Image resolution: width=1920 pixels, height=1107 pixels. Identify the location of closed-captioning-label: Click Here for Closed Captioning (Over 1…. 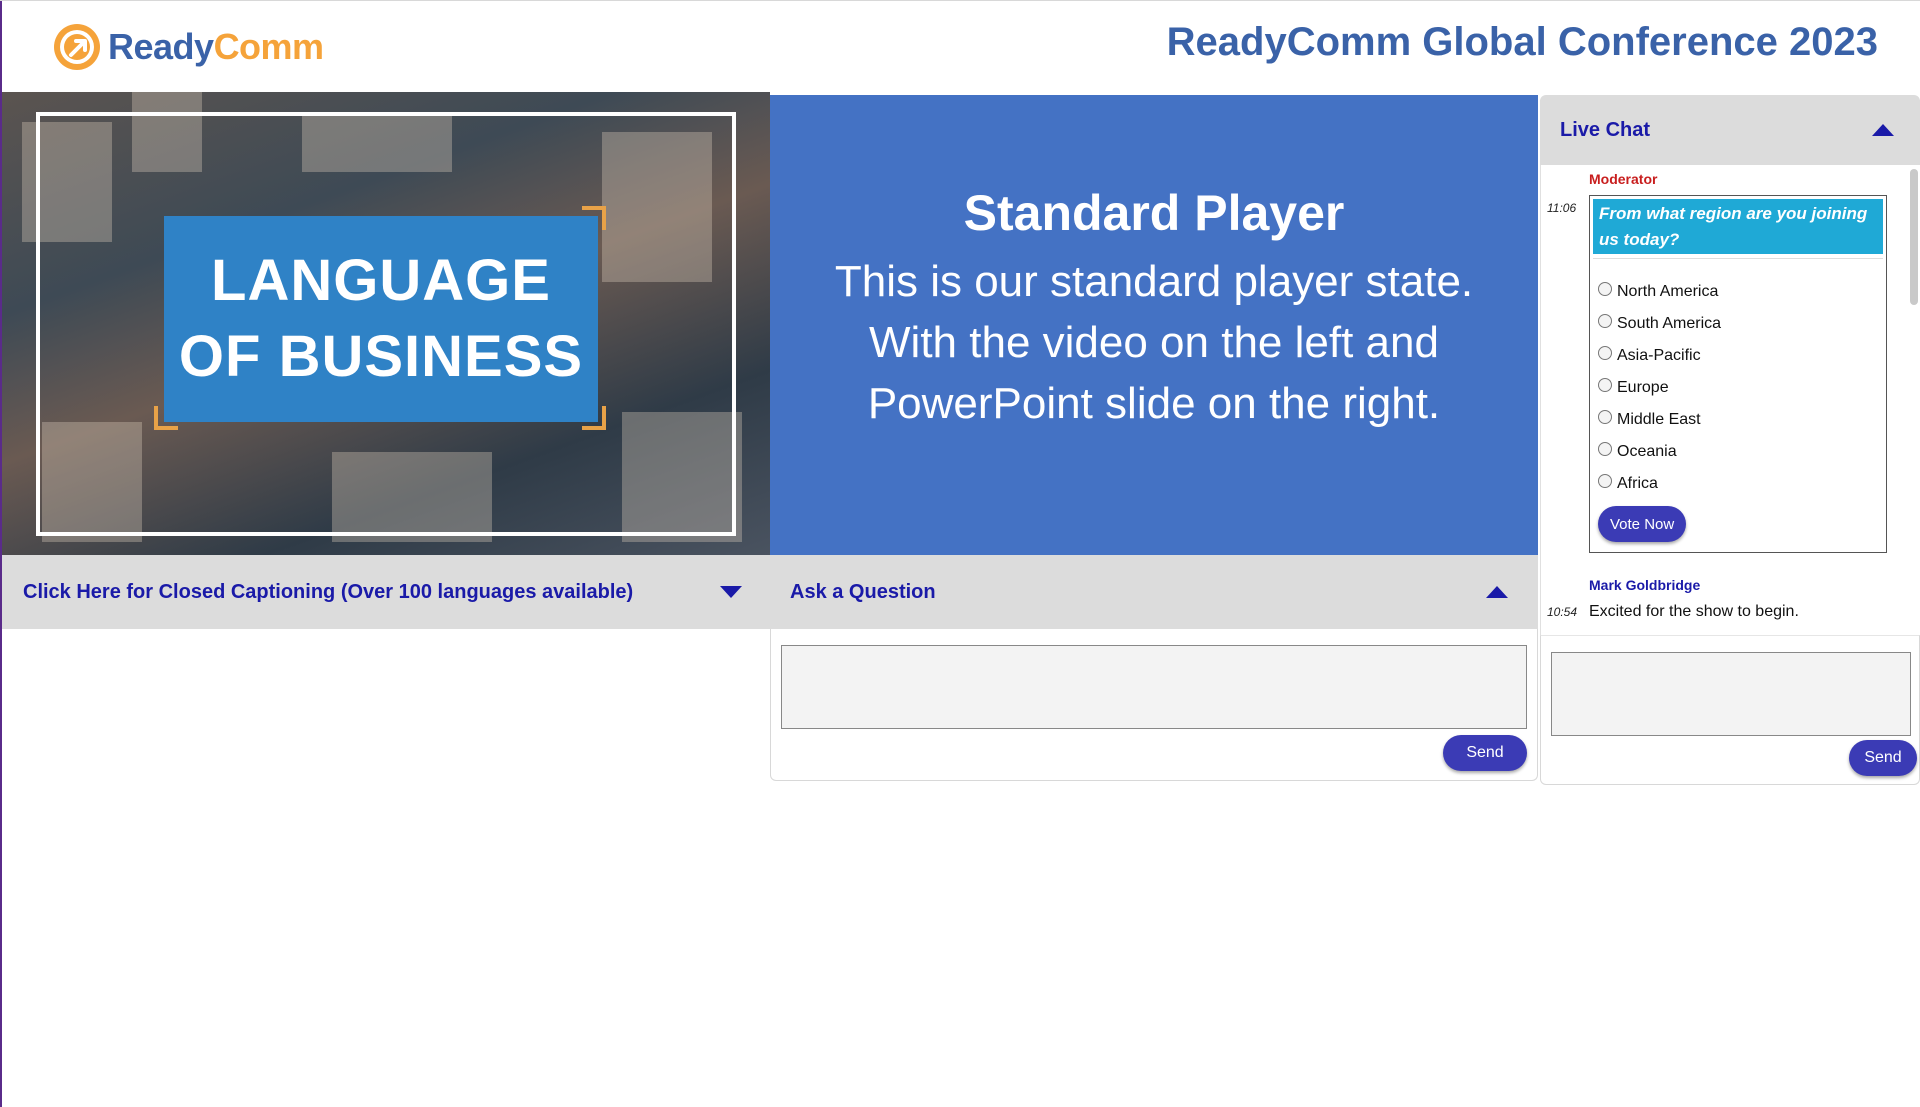
(328, 592).